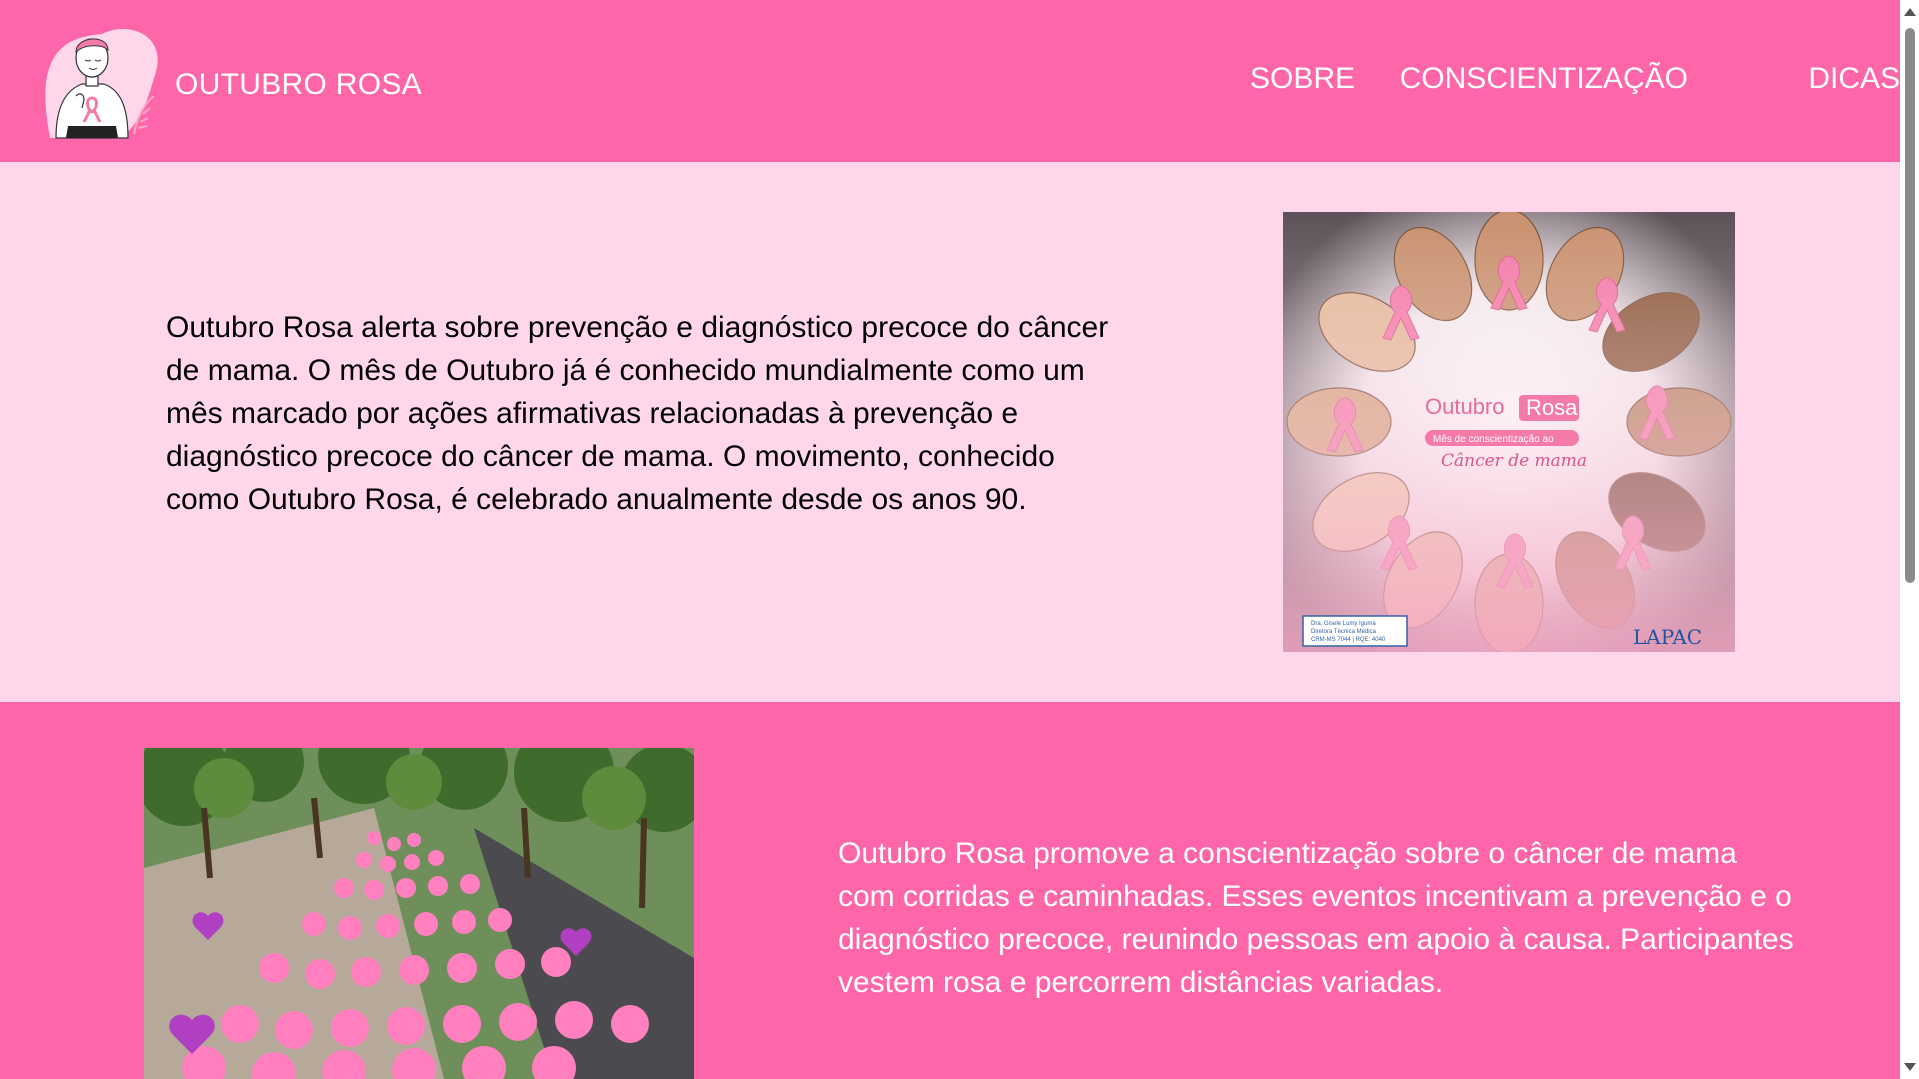  Describe the element at coordinates (102, 83) in the screenshot. I see `logo-illustration` at that location.